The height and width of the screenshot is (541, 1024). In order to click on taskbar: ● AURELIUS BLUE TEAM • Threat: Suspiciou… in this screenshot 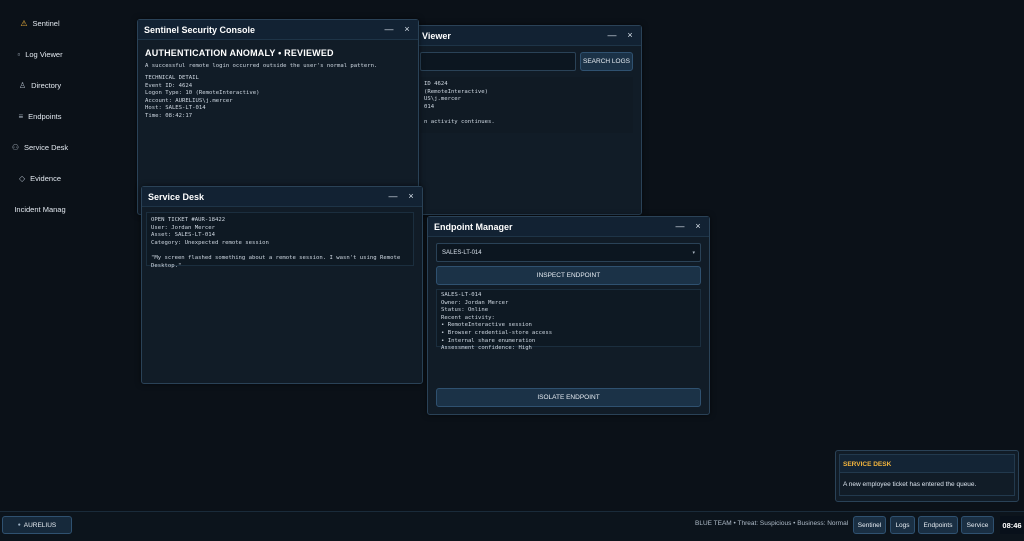, I will do `click(512, 526)`.